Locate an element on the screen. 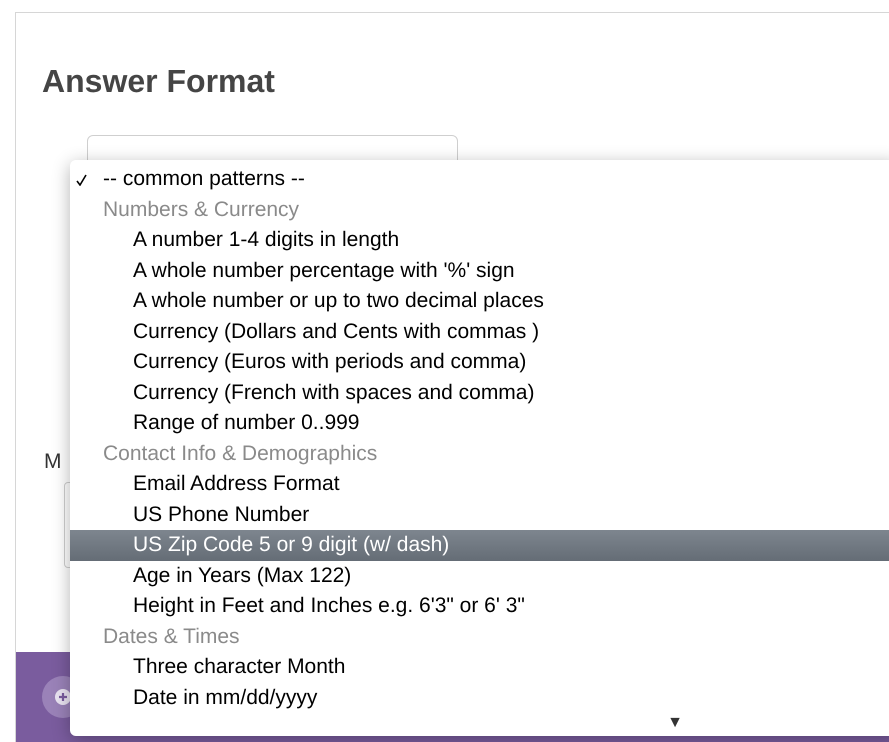 This screenshot has width=889, height=742. menu-option: Range of number 0..999 is located at coordinates (479, 423).